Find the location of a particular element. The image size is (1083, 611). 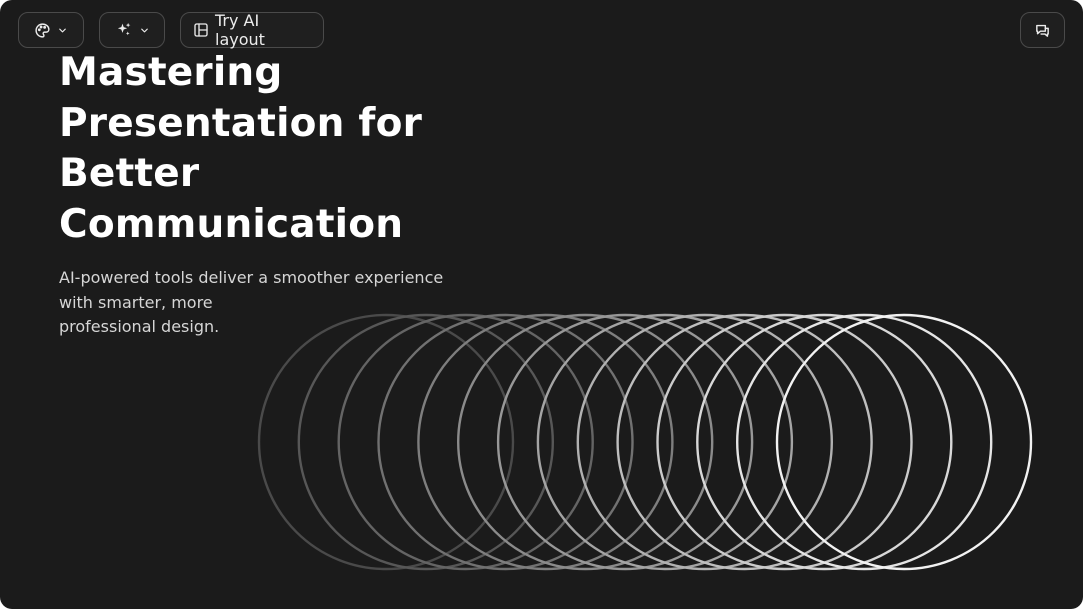

title-line: Mastering is located at coordinates (171, 72).